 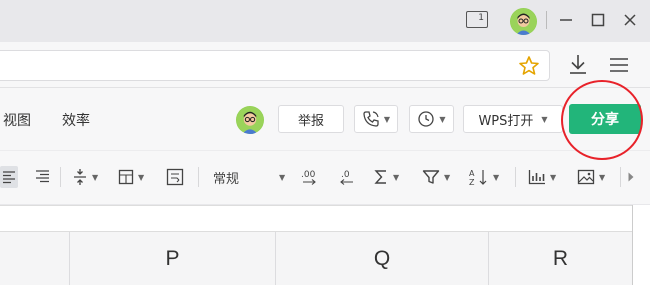 What do you see at coordinates (602, 120) in the screenshot?
I see `share-highlight-circle` at bounding box center [602, 120].